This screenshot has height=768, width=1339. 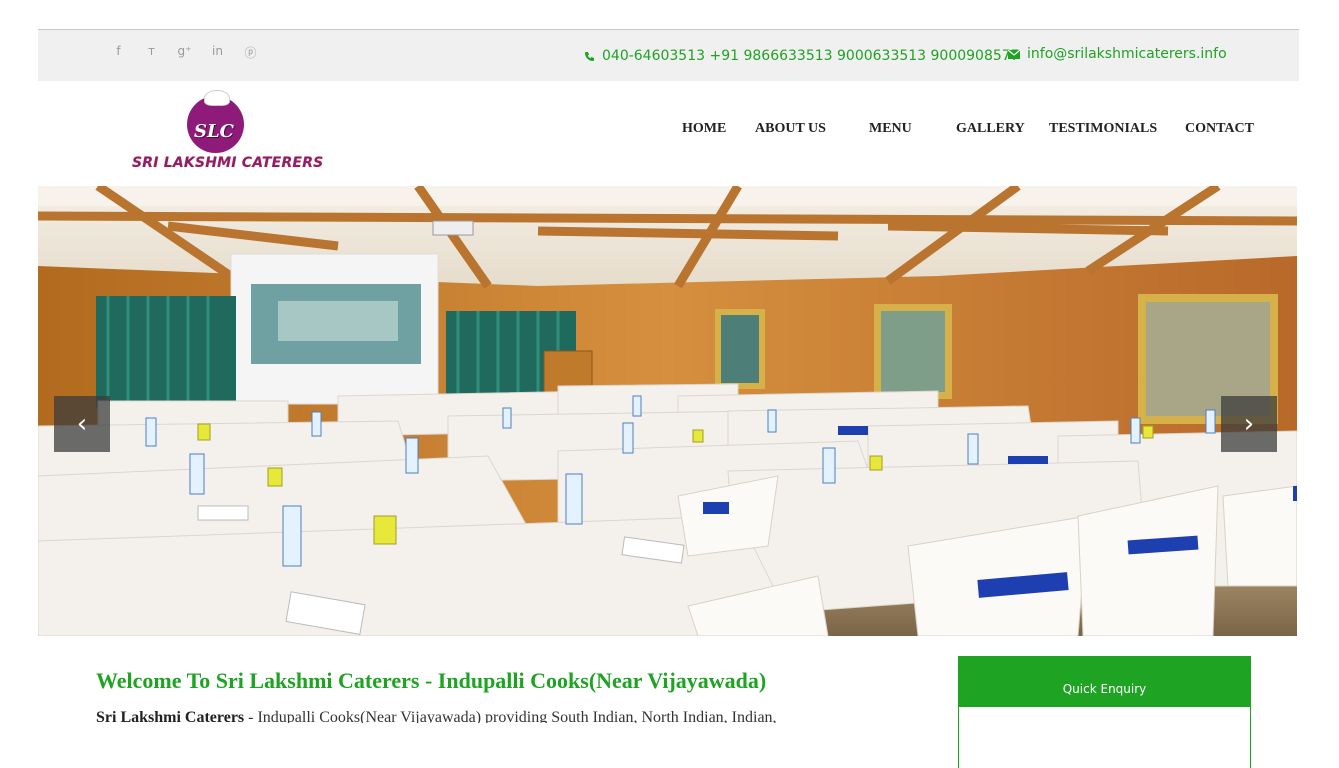 What do you see at coordinates (890, 129) in the screenshot?
I see `nav-menu: MENU` at bounding box center [890, 129].